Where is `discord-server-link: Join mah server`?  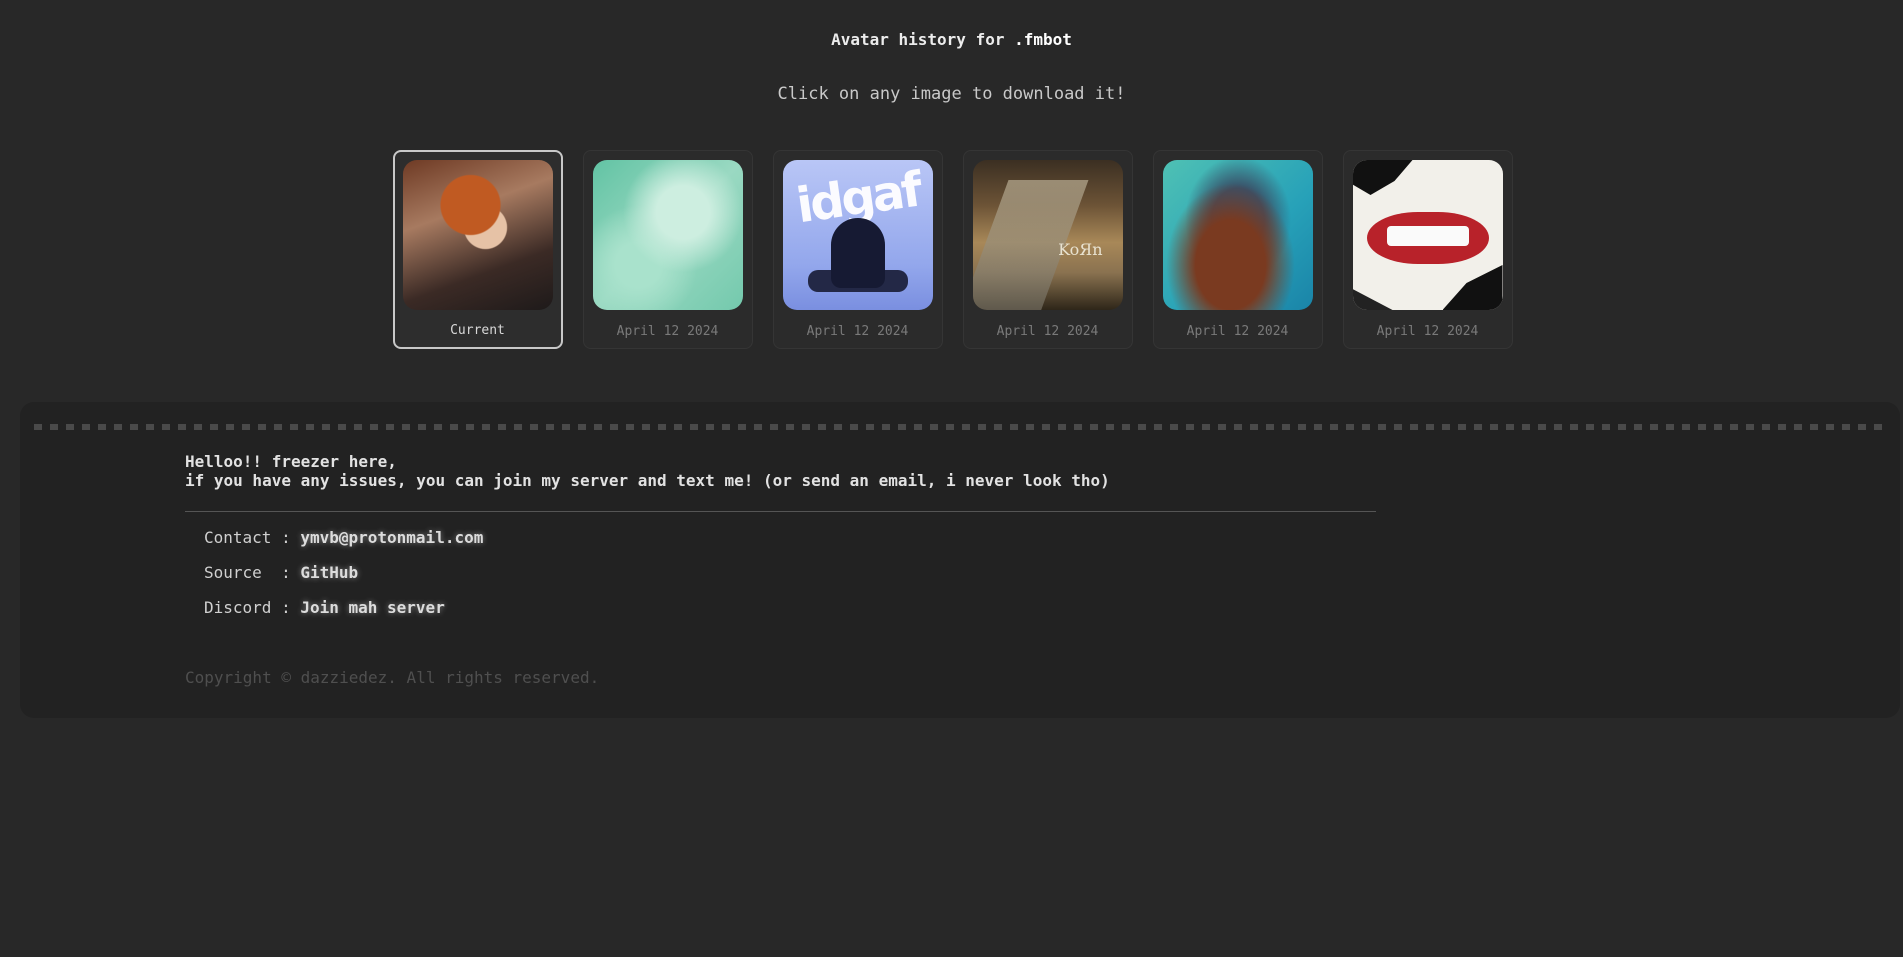 discord-server-link: Join mah server is located at coordinates (372, 607).